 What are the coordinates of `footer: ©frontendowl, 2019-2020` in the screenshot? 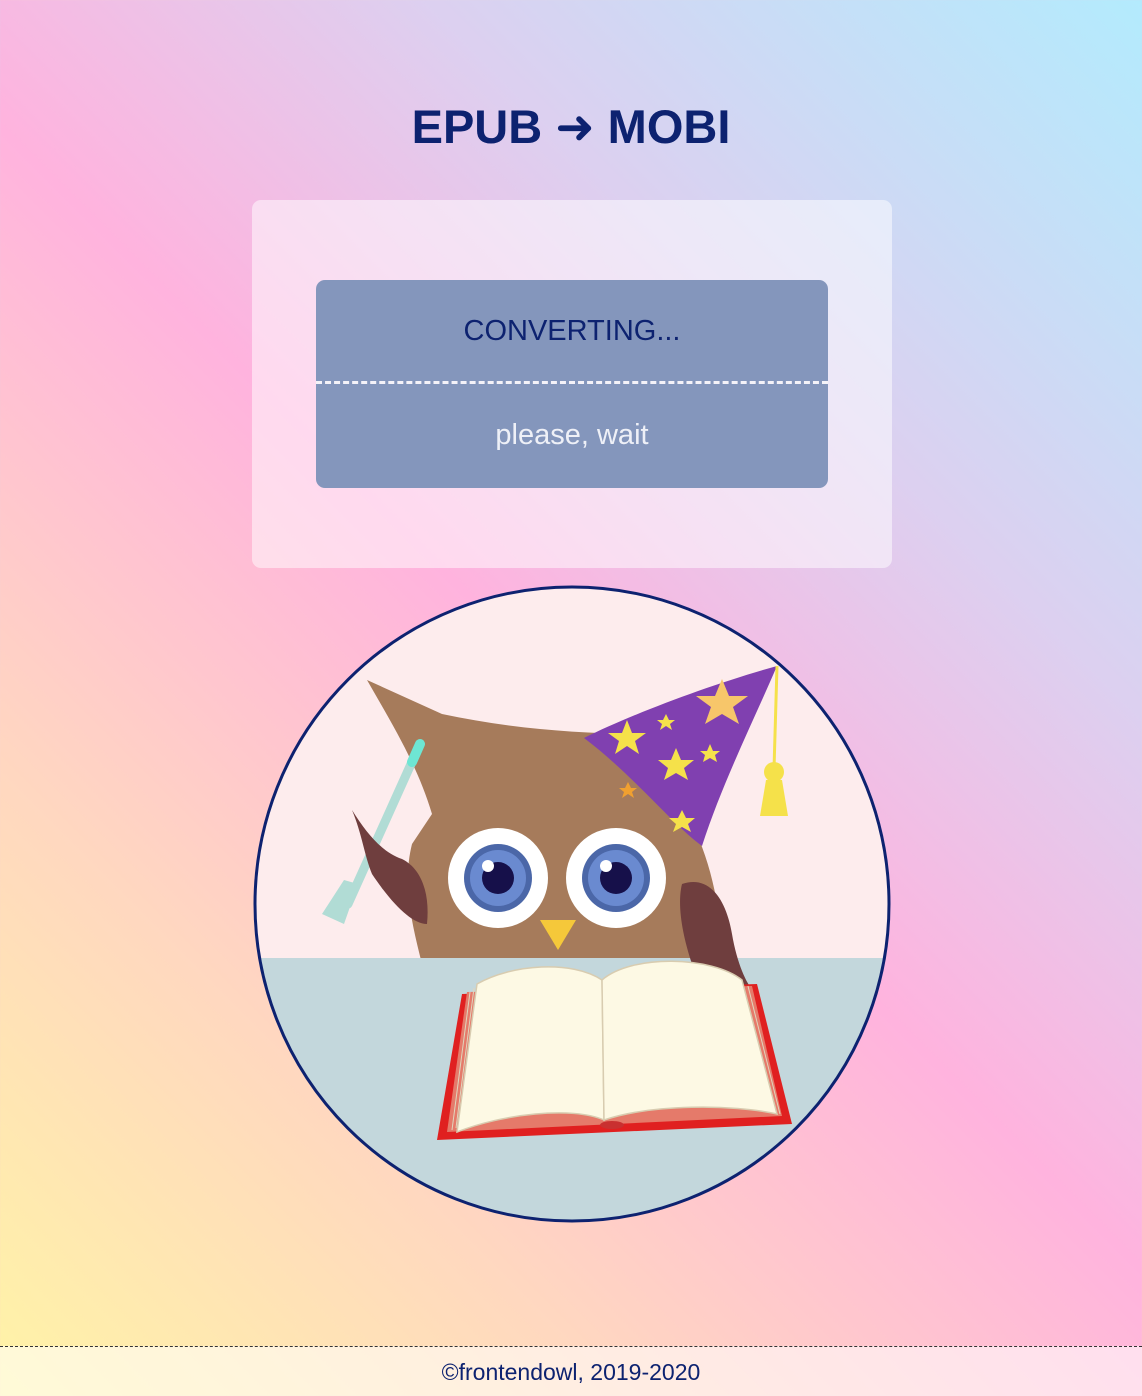 It's located at (571, 1371).